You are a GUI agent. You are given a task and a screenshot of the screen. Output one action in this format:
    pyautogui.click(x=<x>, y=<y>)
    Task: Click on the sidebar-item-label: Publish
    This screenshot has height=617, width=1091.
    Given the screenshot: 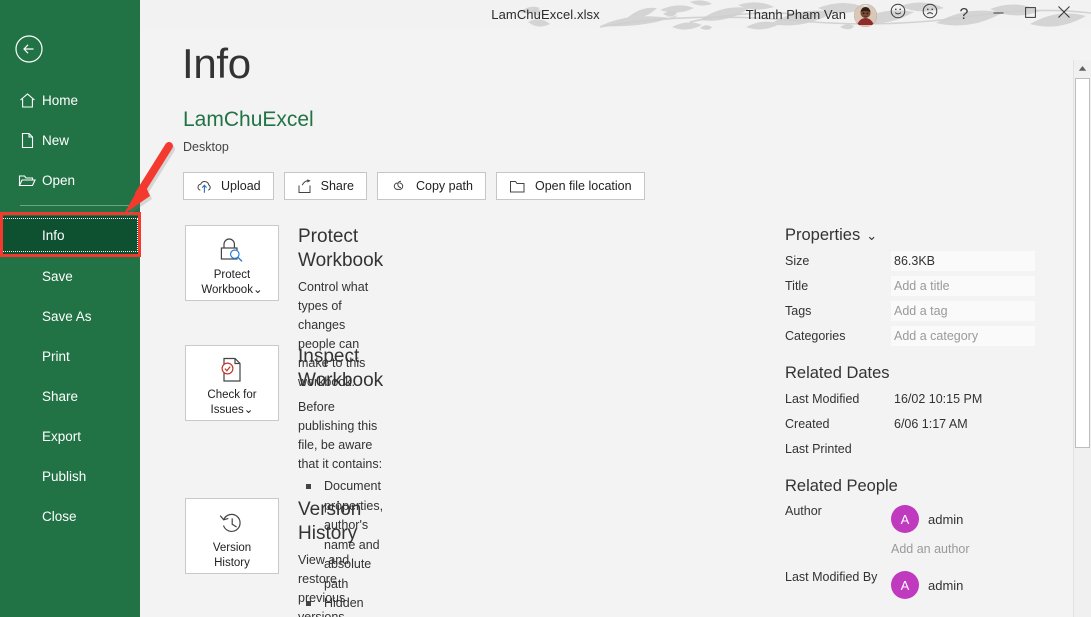 What is the action you would take?
    pyautogui.click(x=64, y=476)
    